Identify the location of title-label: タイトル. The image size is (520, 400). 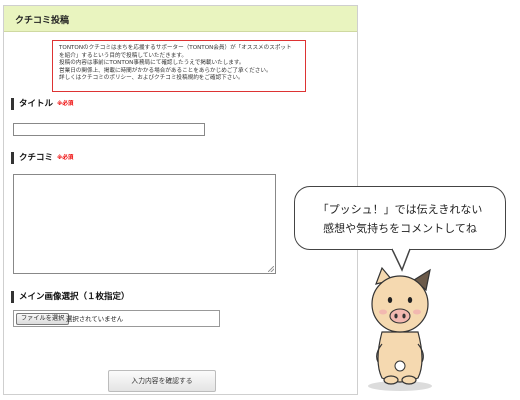
(36, 104).